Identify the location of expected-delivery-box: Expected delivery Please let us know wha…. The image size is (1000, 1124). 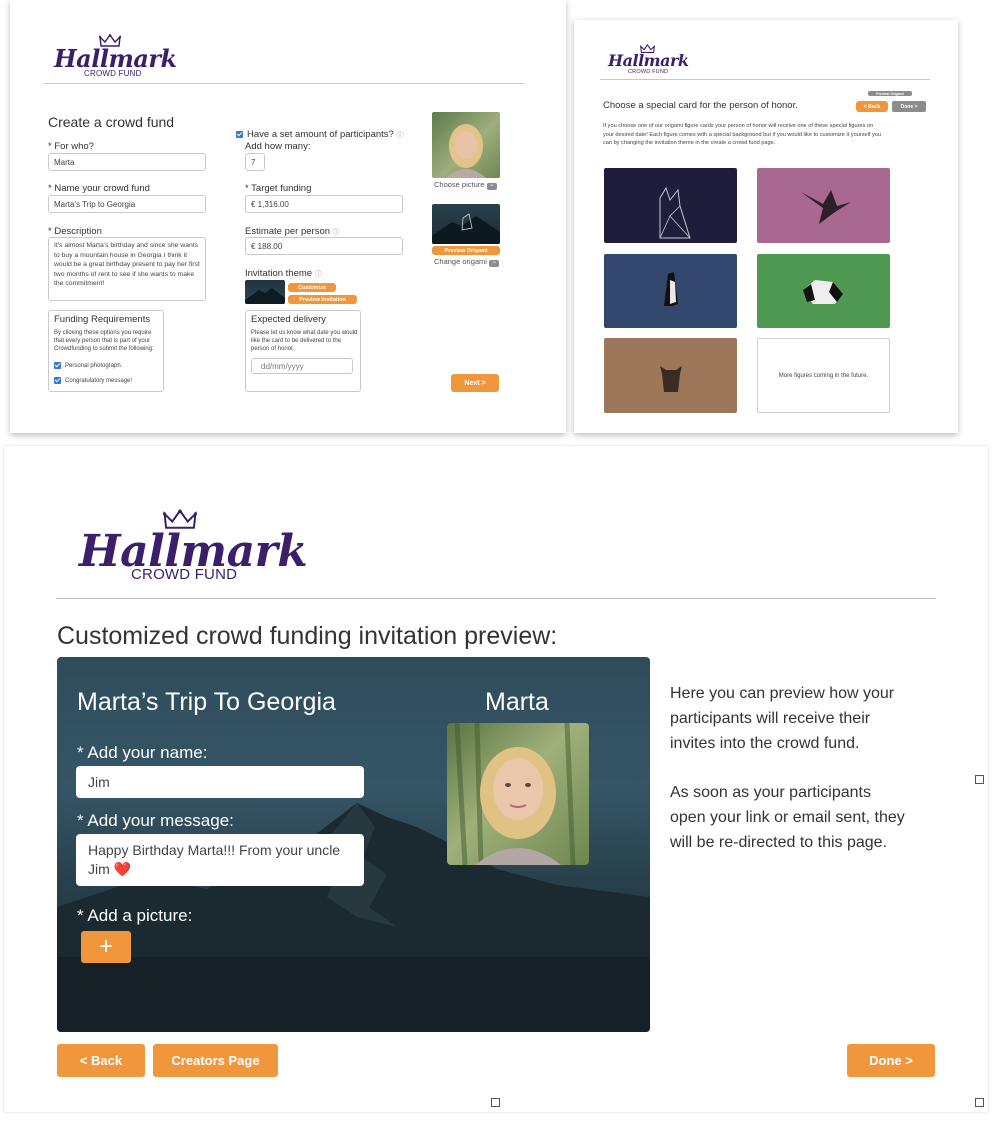
(303, 351).